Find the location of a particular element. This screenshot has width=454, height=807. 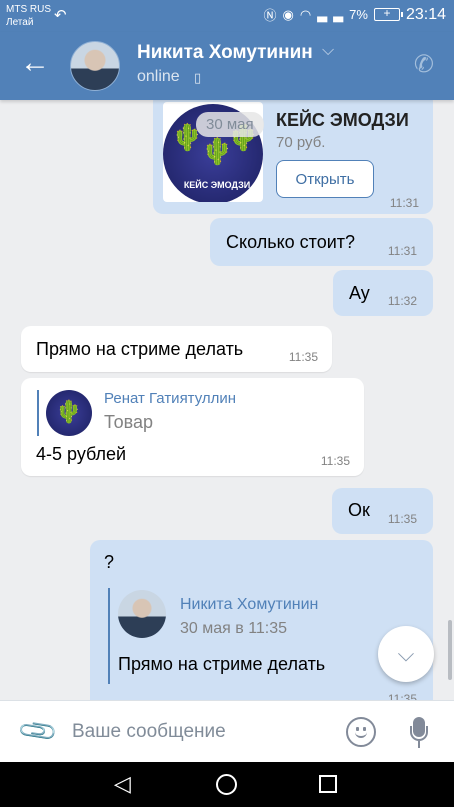

battery-percent: 7% is located at coordinates (358, 14).